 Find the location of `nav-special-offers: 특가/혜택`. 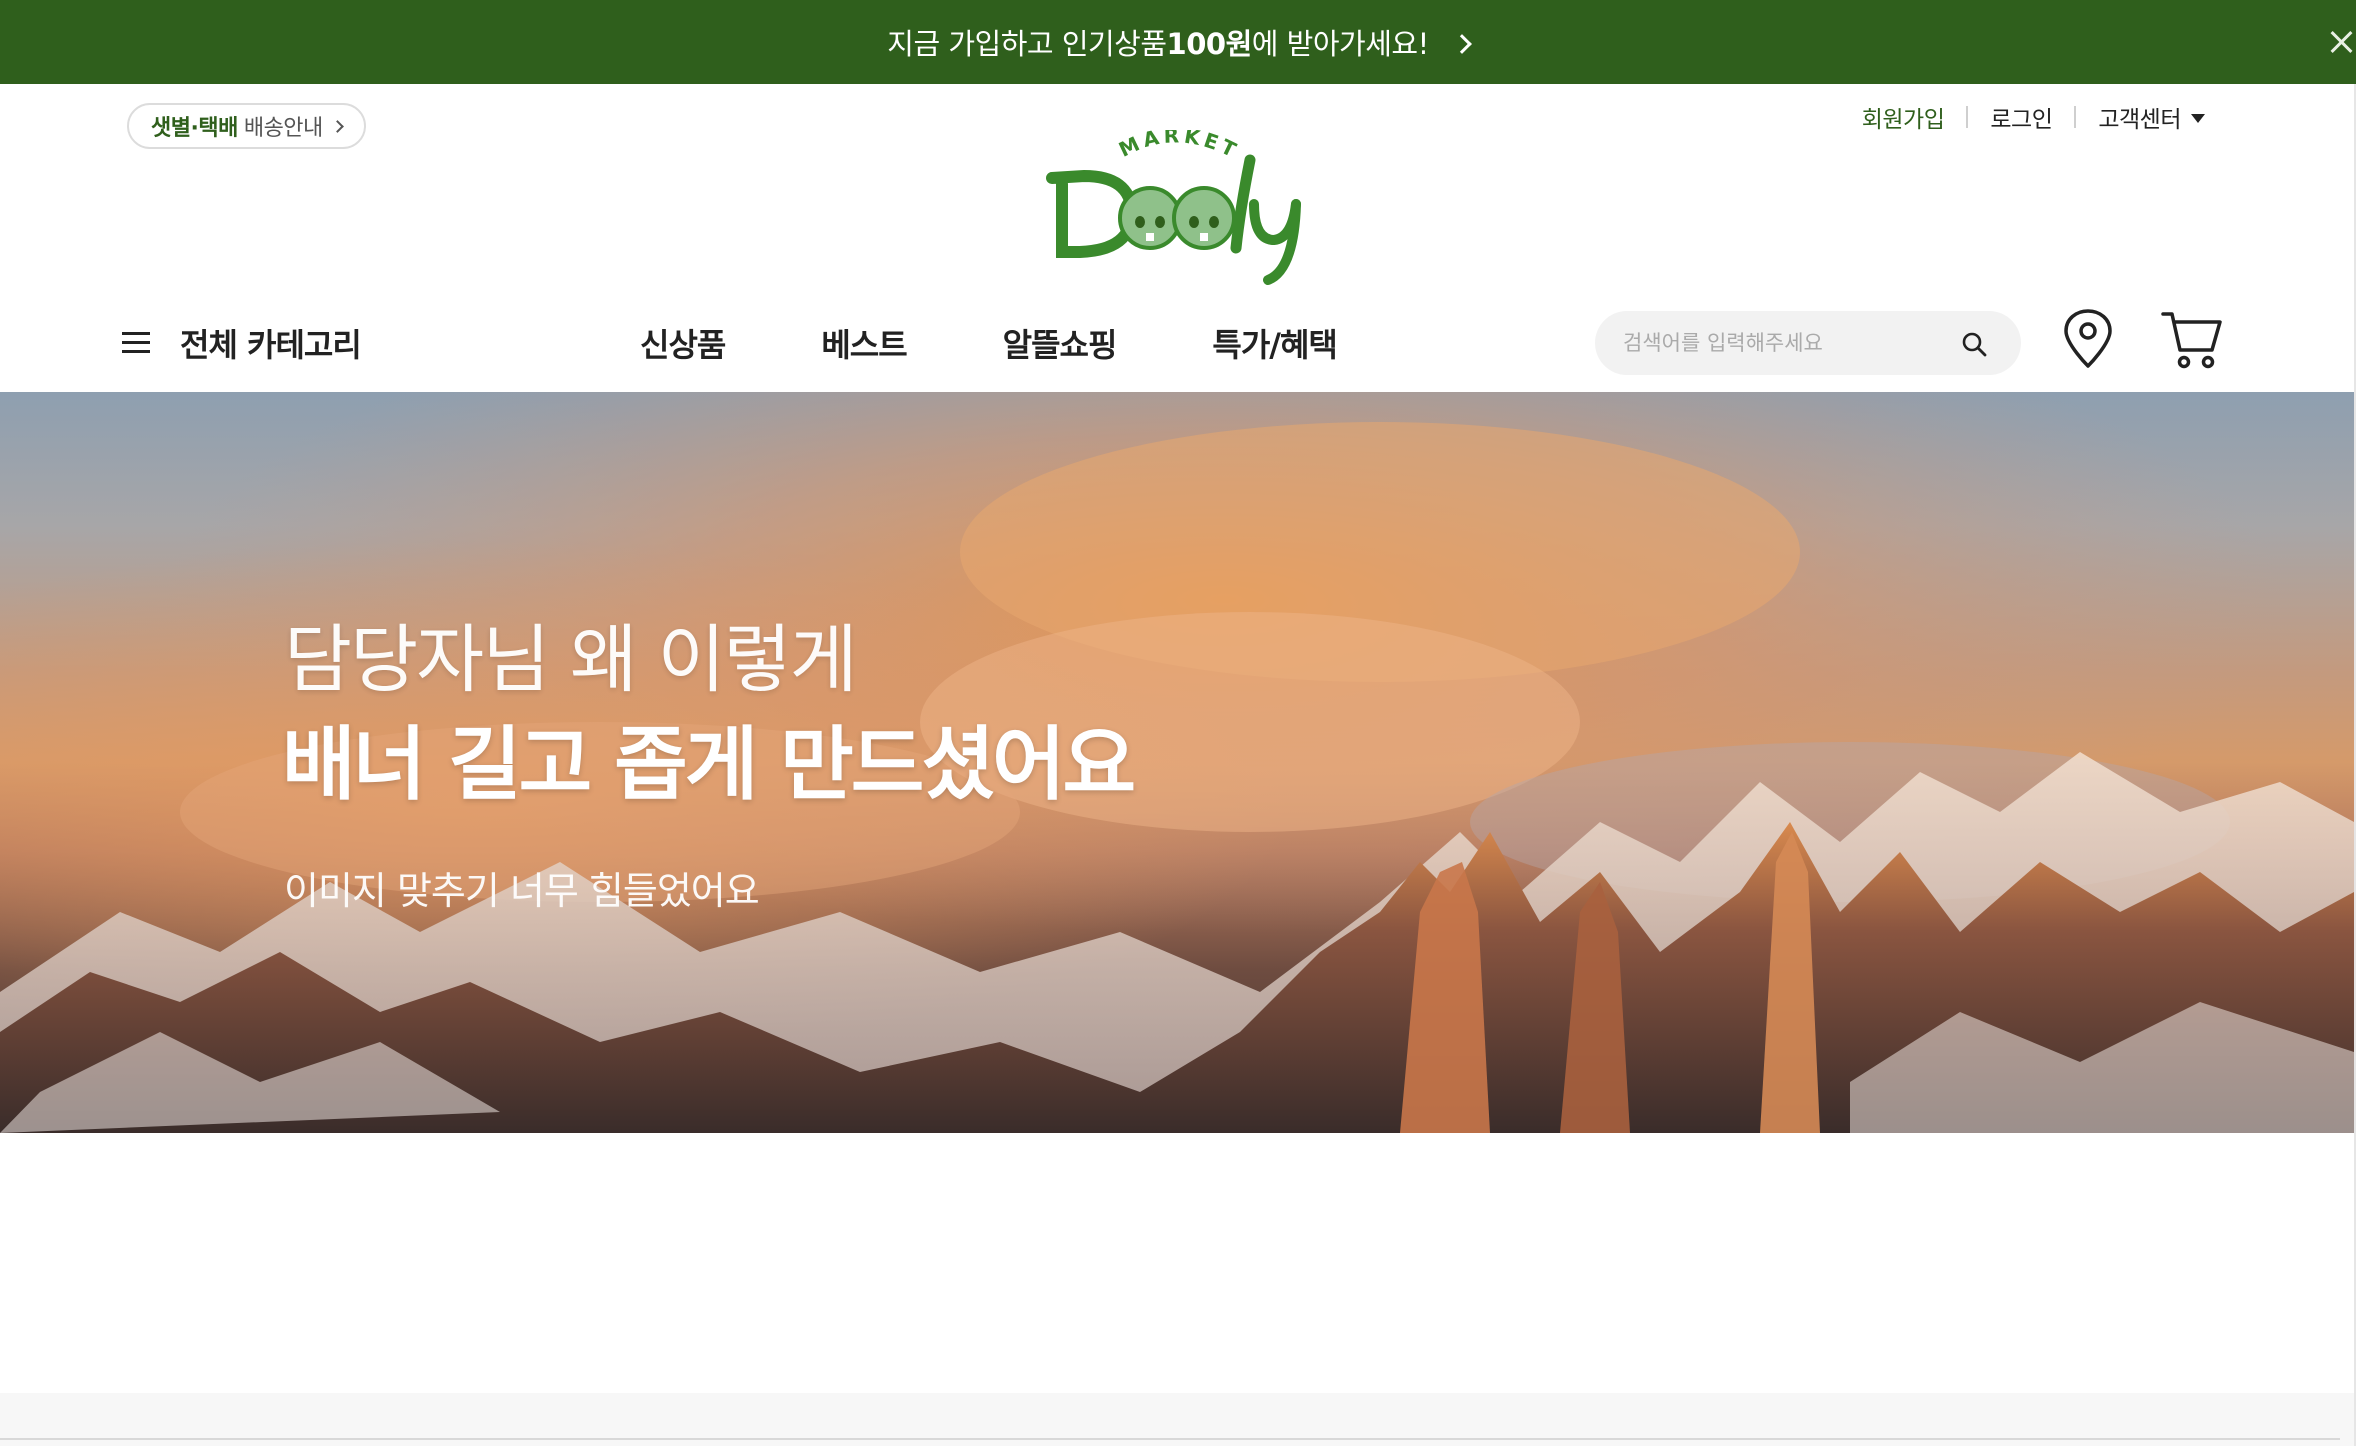

nav-special-offers: 특가/혜택 is located at coordinates (1274, 343).